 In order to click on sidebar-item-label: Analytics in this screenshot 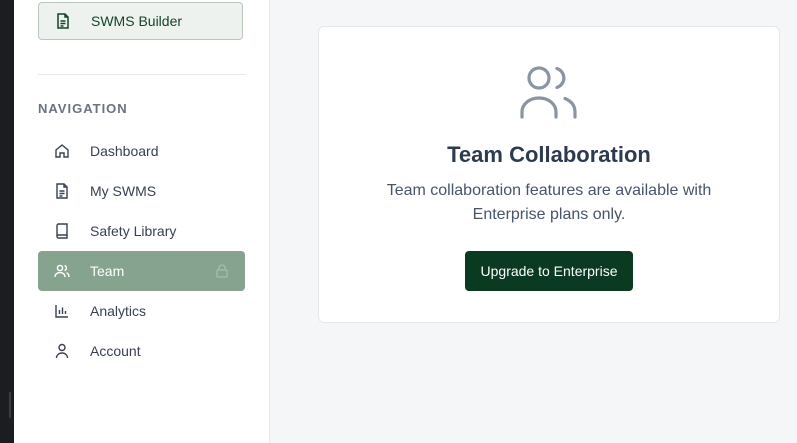, I will do `click(118, 311)`.